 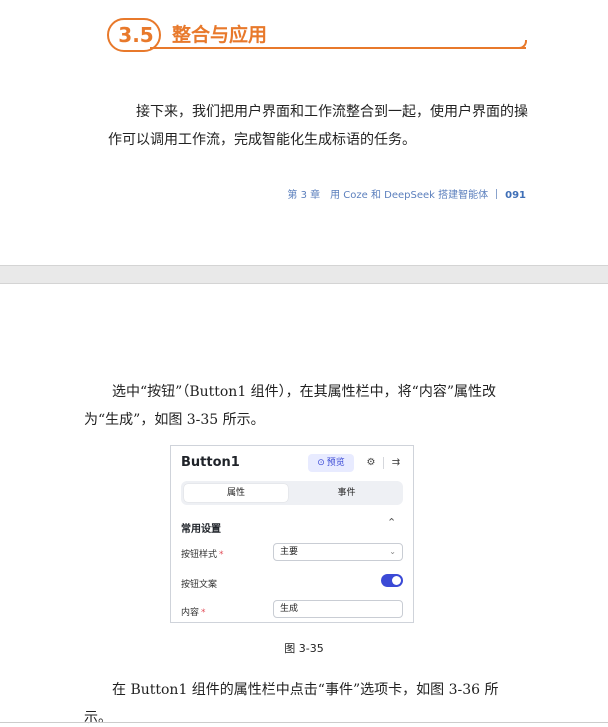 I want to click on button-style-label-text: 按钮样式, so click(x=199, y=555).